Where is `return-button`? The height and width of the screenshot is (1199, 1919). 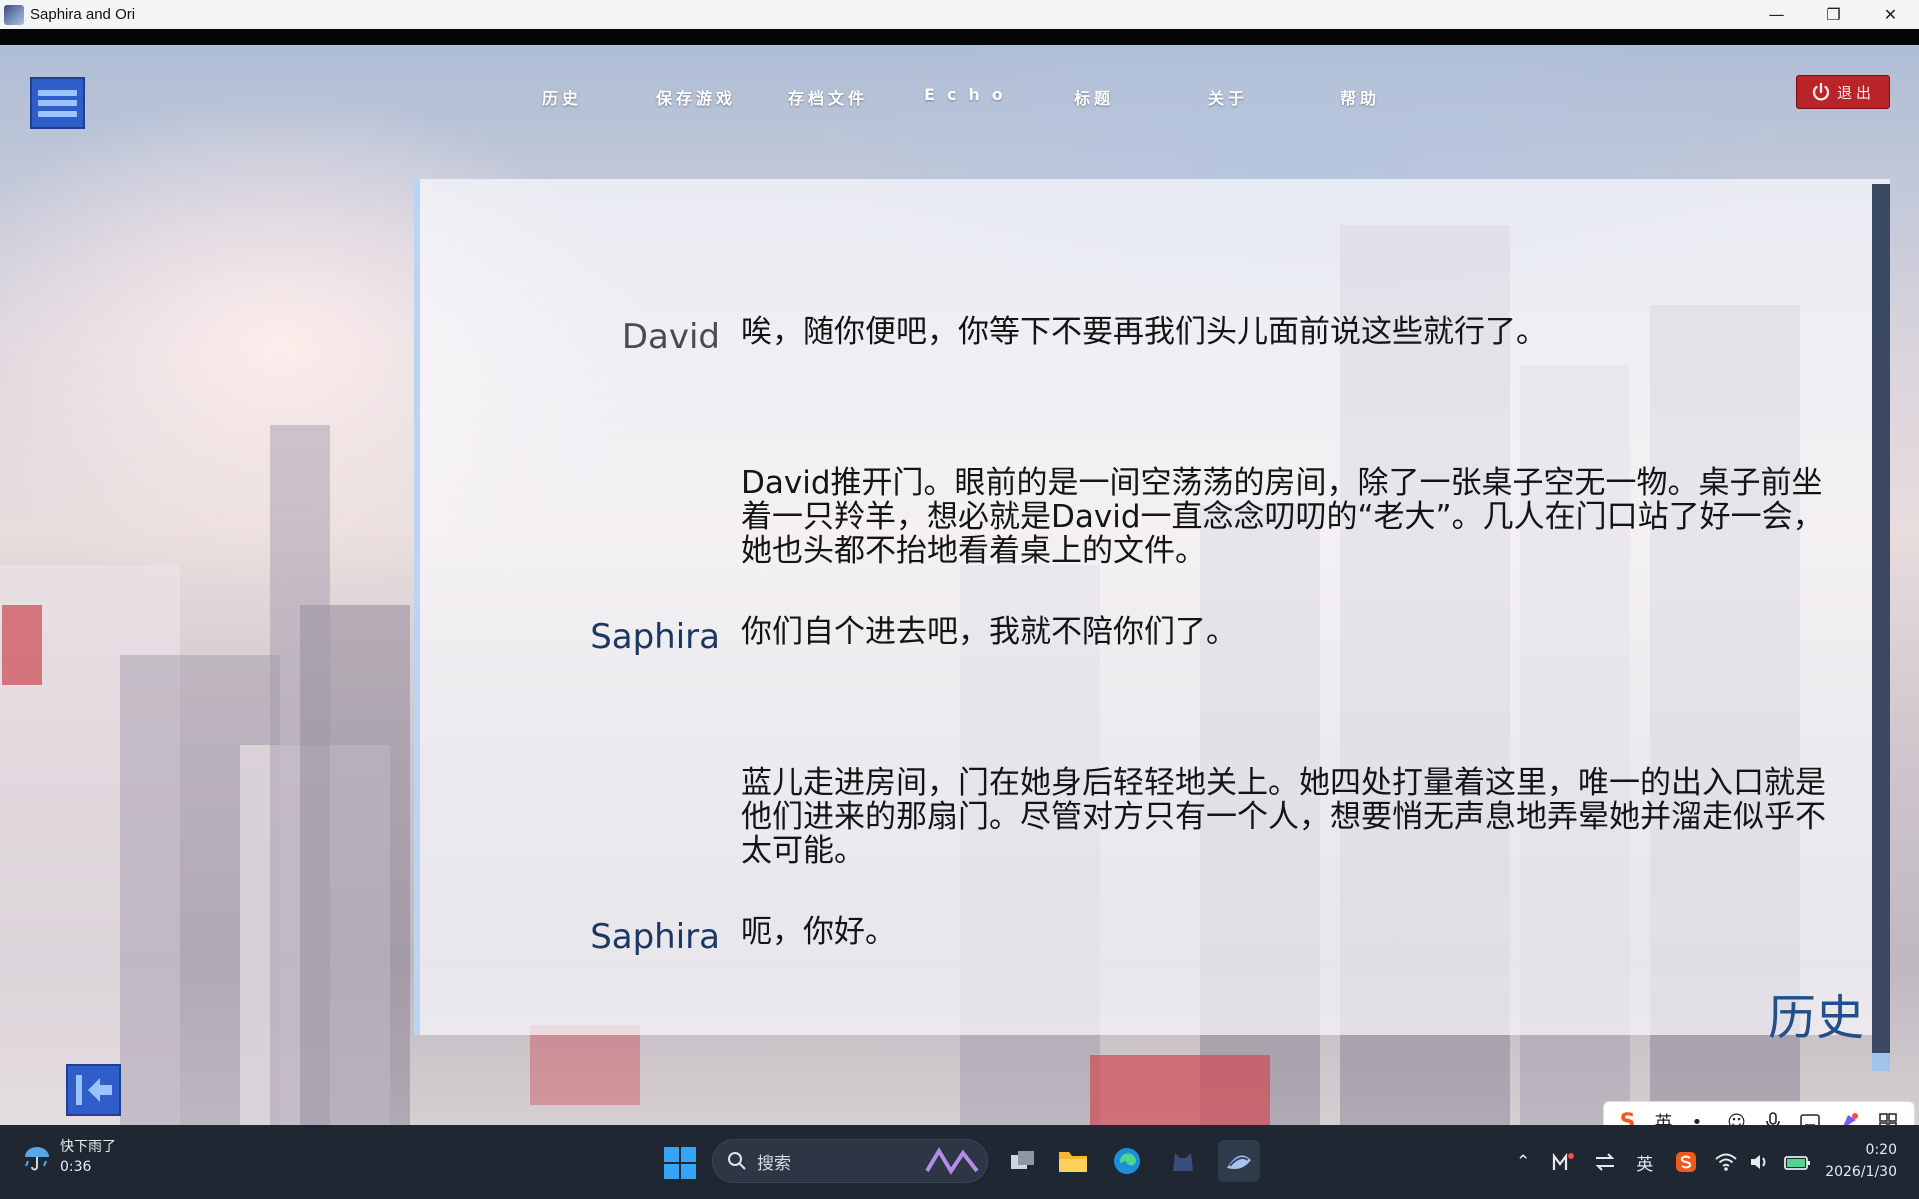
return-button is located at coordinates (93, 1090).